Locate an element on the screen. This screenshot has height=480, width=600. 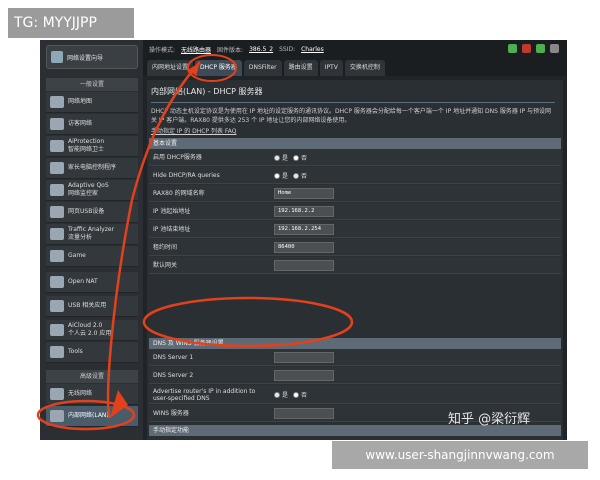
notification-icon is located at coordinates (526, 48).